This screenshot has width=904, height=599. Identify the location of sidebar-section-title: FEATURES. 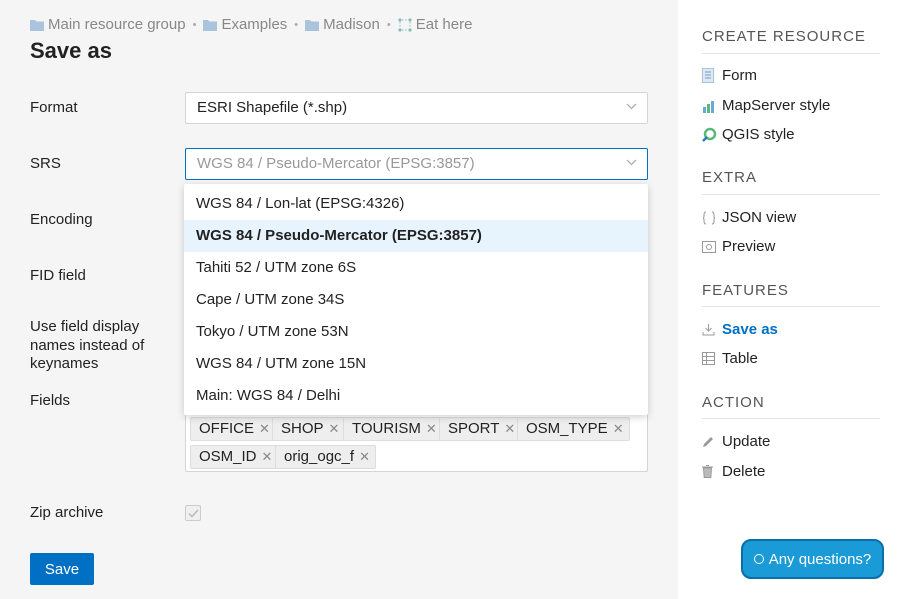
(745, 290).